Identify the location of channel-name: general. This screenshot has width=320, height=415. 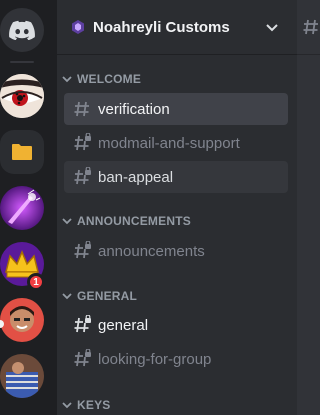
(123, 325).